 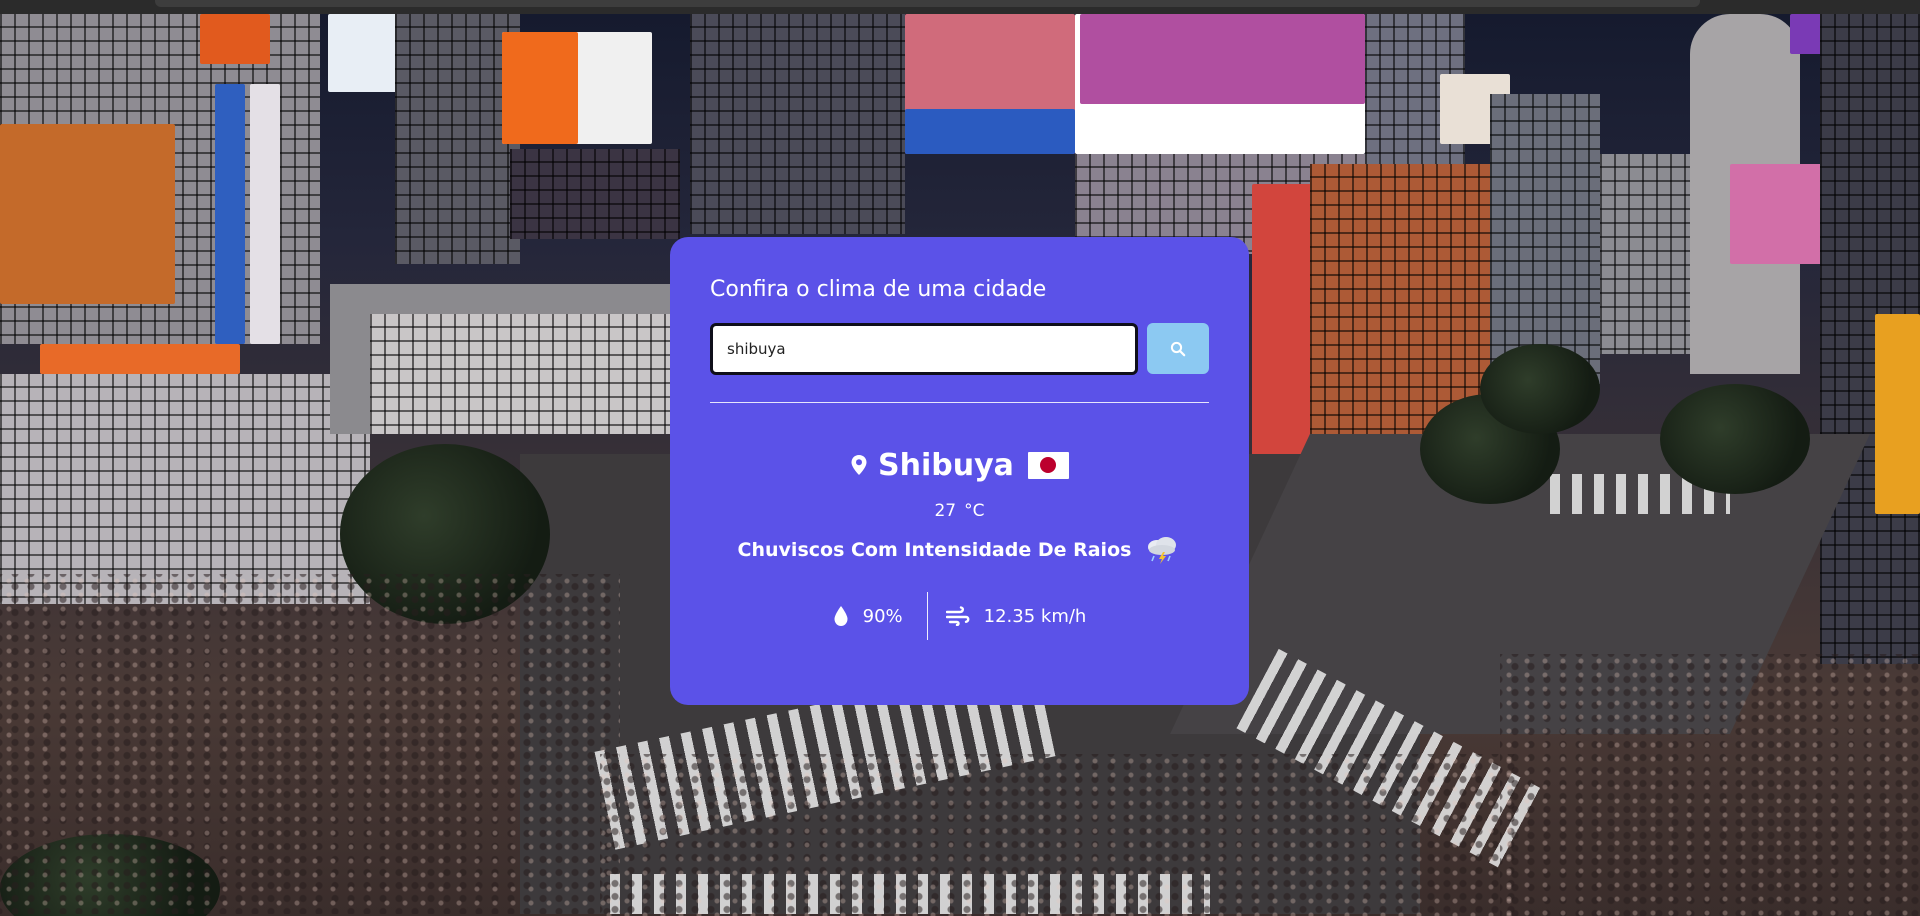 What do you see at coordinates (927, 616) in the screenshot?
I see `details-separator` at bounding box center [927, 616].